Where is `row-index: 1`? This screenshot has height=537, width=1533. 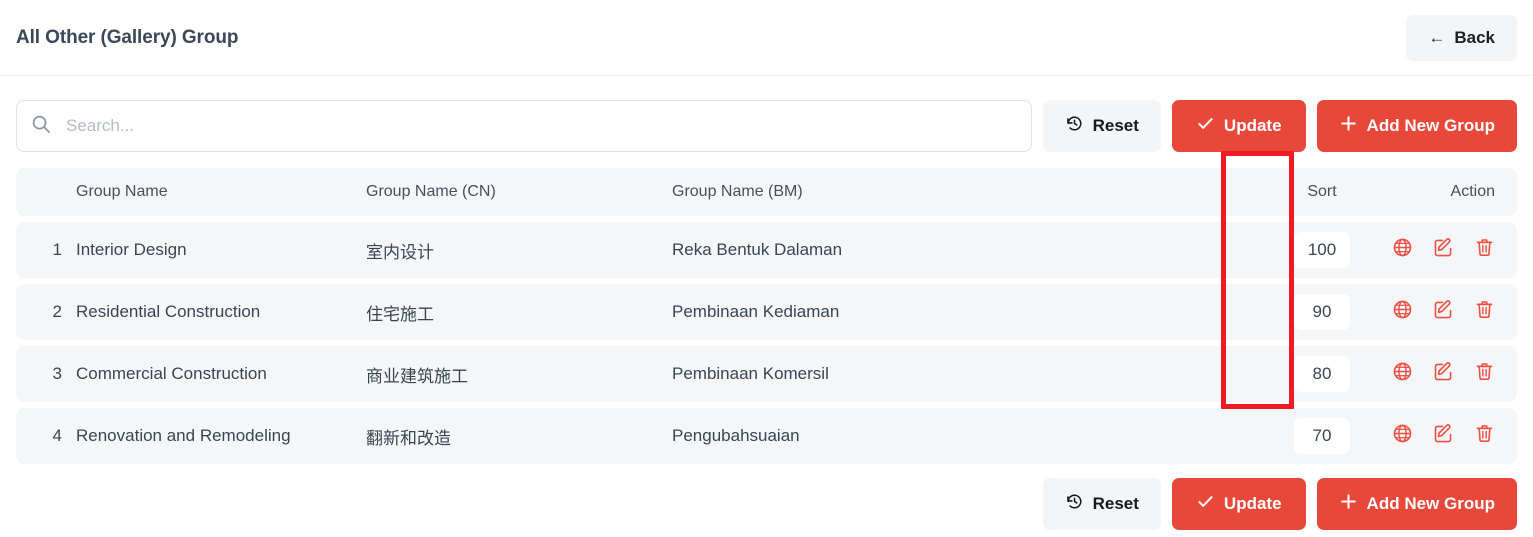
row-index: 1 is located at coordinates (57, 249).